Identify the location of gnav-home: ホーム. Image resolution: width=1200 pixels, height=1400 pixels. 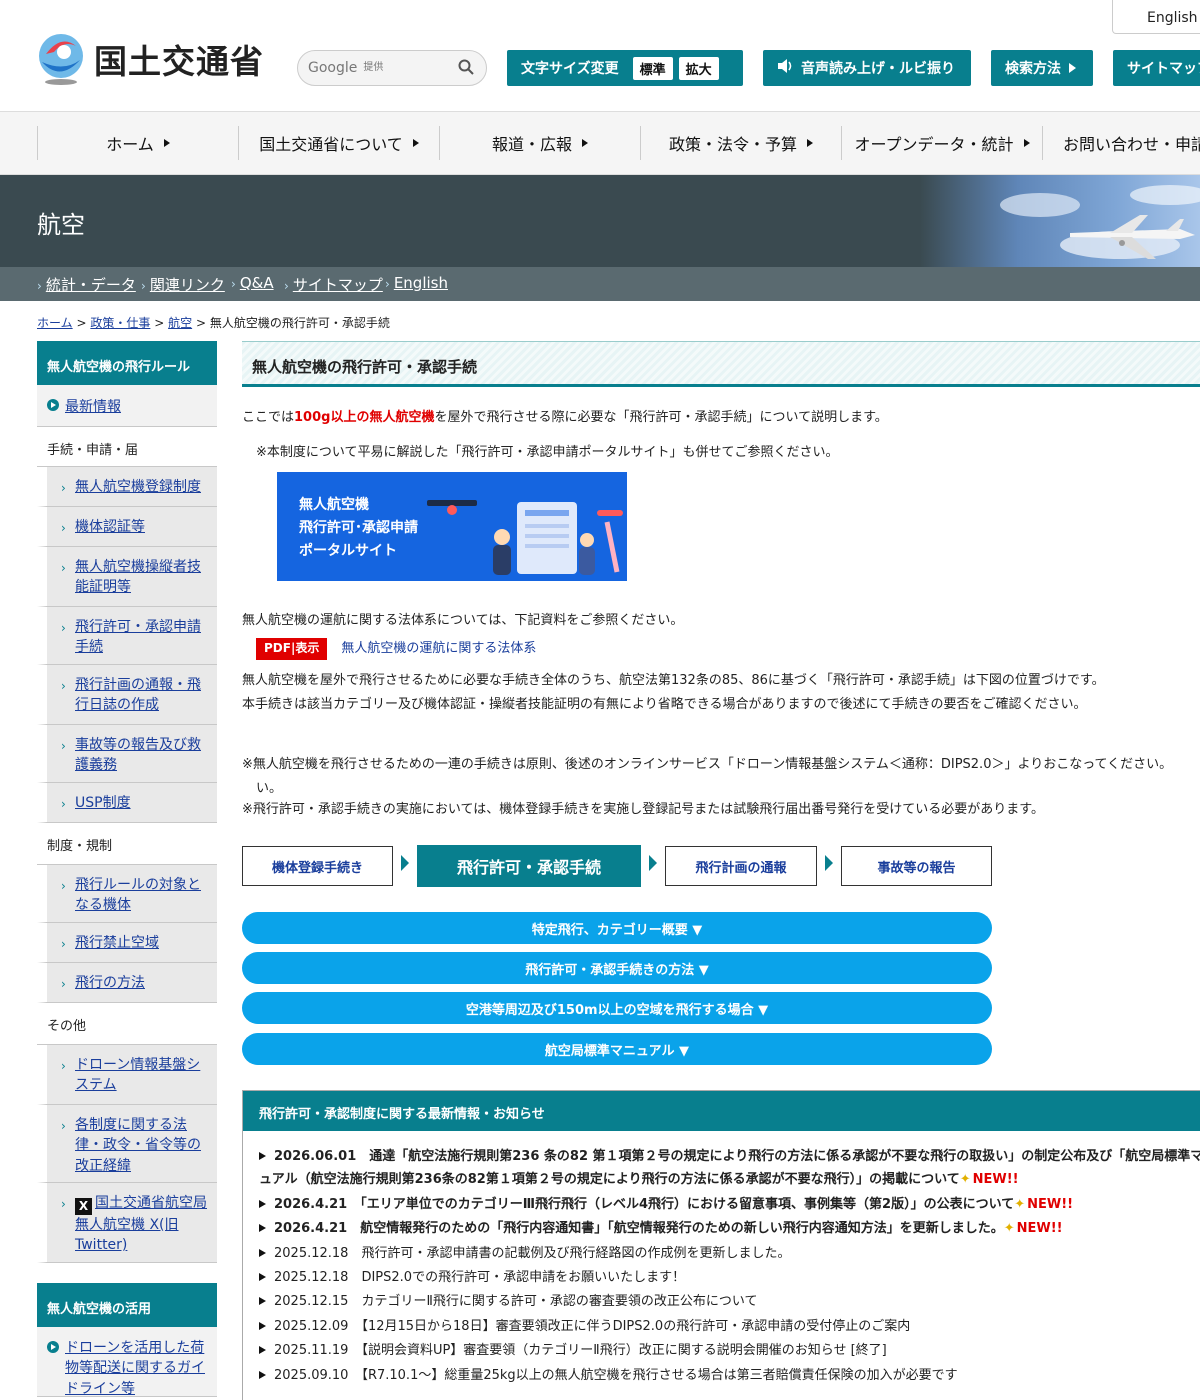
(137, 143).